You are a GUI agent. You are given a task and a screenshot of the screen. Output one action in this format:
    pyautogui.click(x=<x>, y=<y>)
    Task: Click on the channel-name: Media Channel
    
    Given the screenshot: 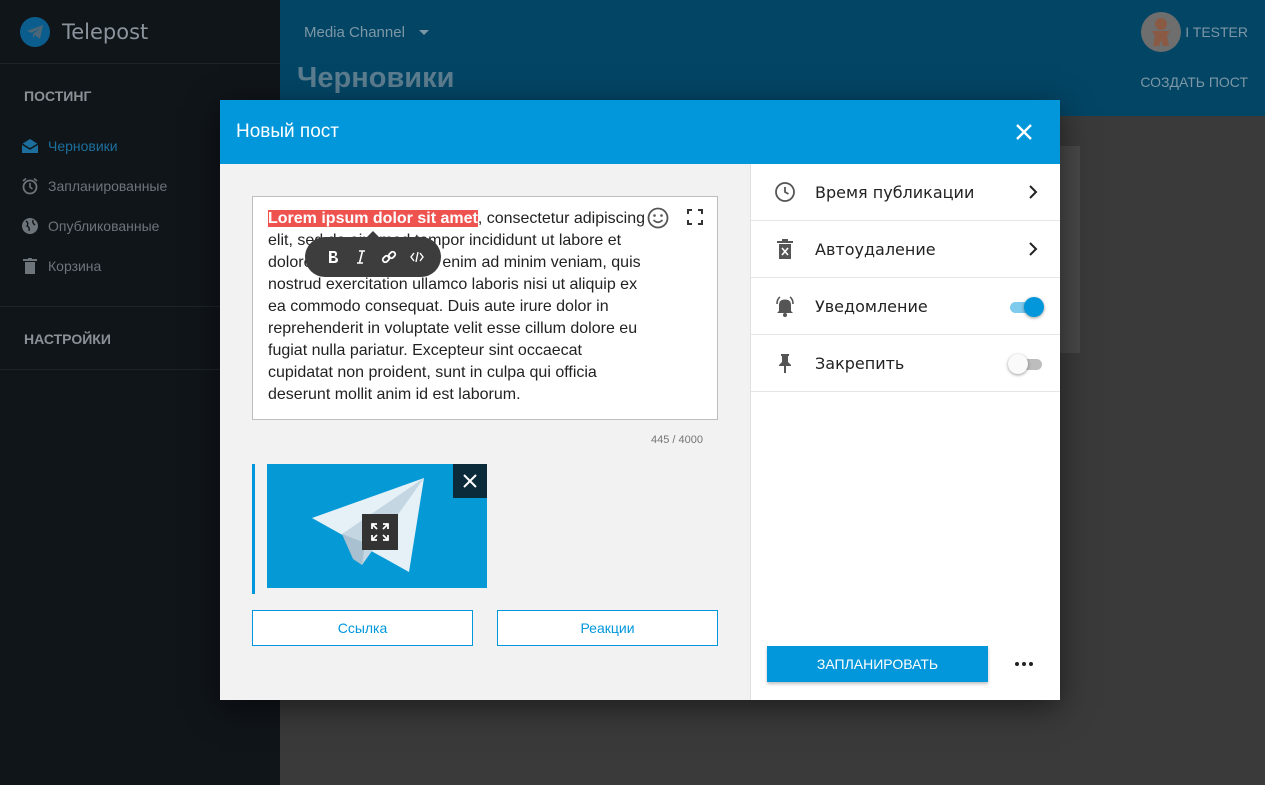 What is the action you would take?
    pyautogui.click(x=354, y=32)
    